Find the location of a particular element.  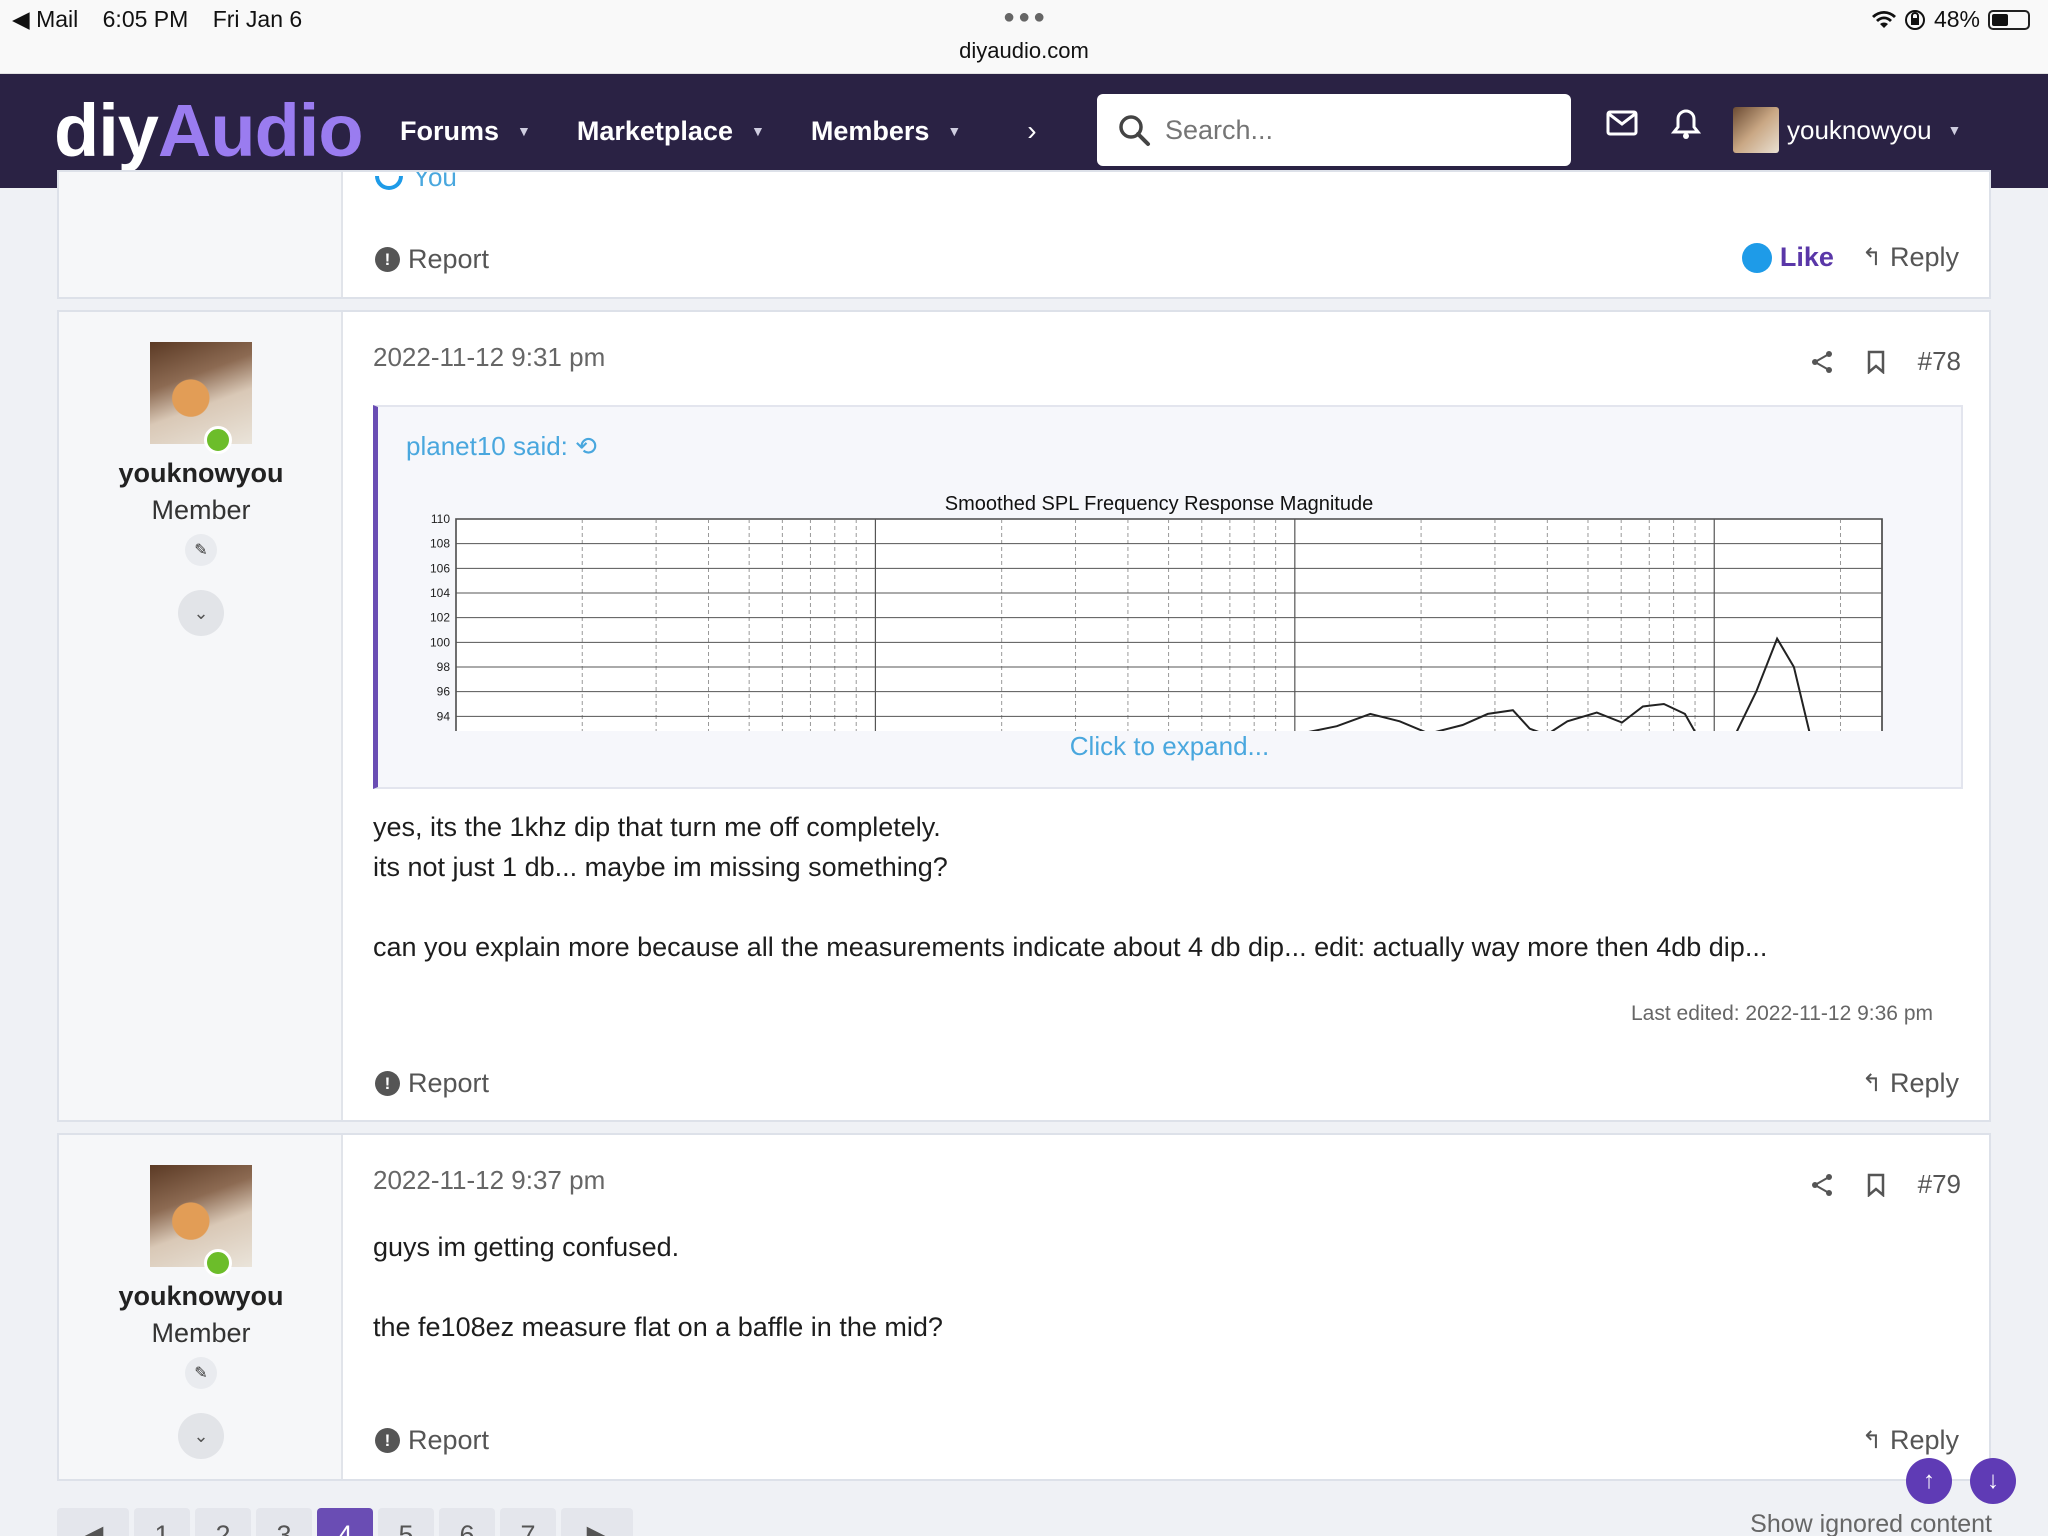

post-date: 2022-11-12 9:31 pm is located at coordinates (489, 357).